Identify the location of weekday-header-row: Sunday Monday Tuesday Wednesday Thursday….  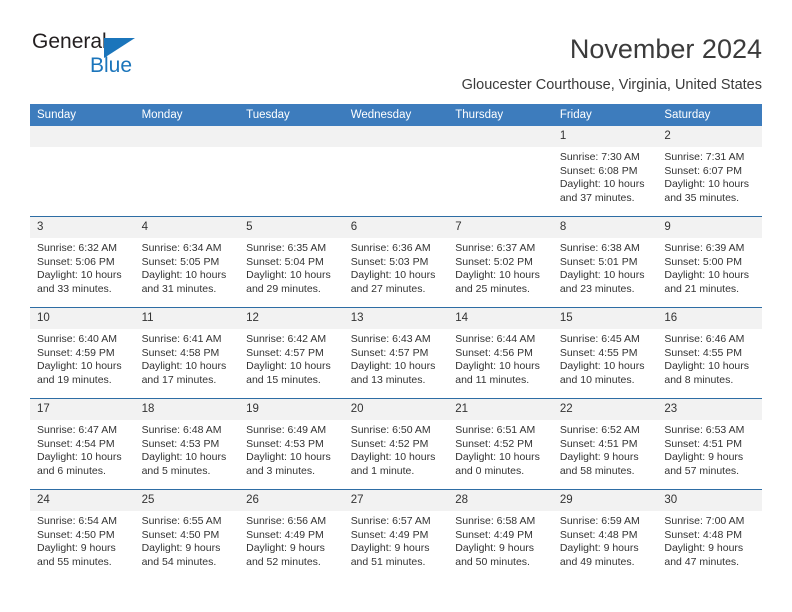
(396, 115).